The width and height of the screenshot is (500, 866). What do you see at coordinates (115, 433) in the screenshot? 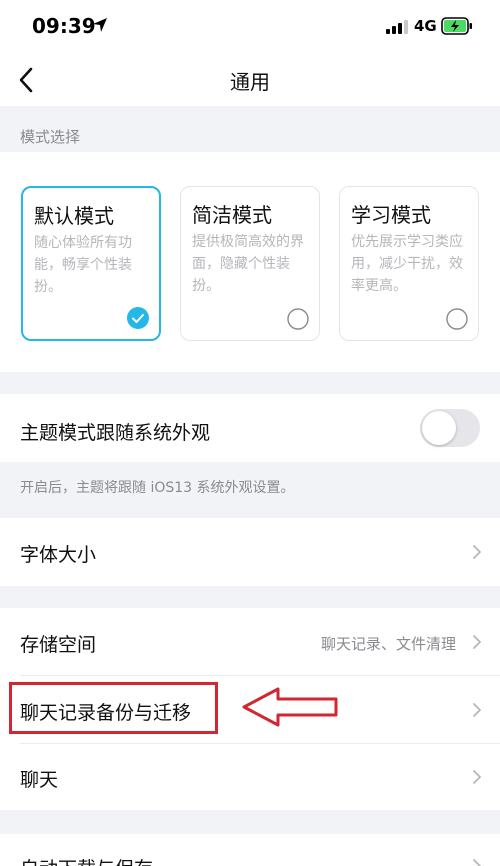
I see `row-label: 主题模式跟随系统外观` at bounding box center [115, 433].